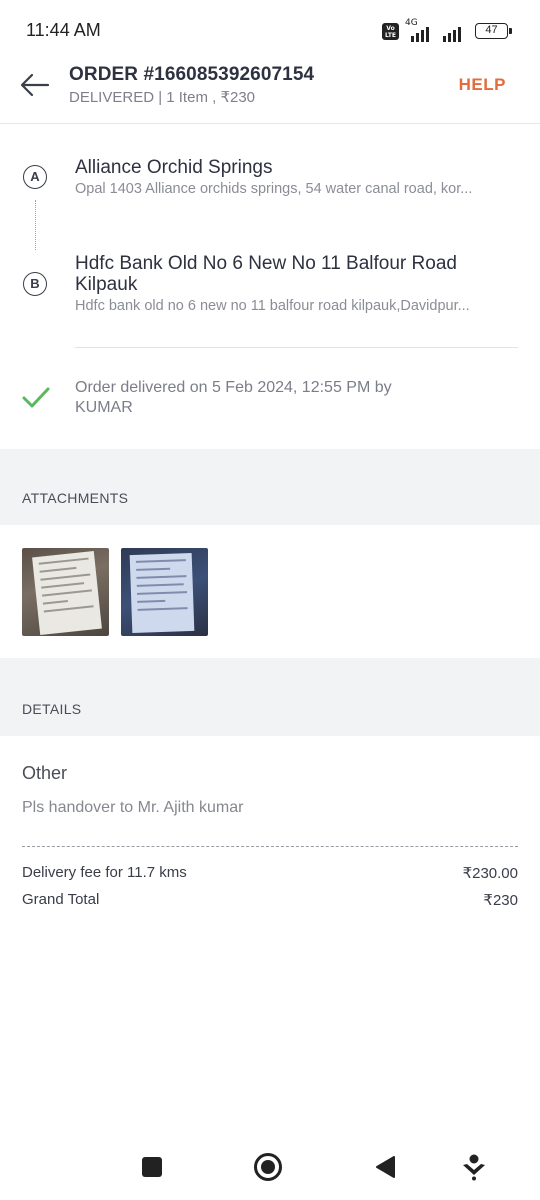  I want to click on attachments-section-header: ATTACHMENTS, so click(270, 487).